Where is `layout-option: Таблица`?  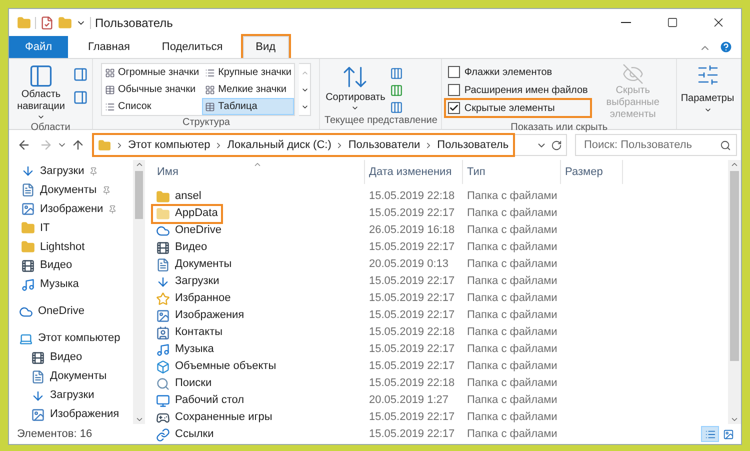
layout-option: Таблица is located at coordinates (248, 106).